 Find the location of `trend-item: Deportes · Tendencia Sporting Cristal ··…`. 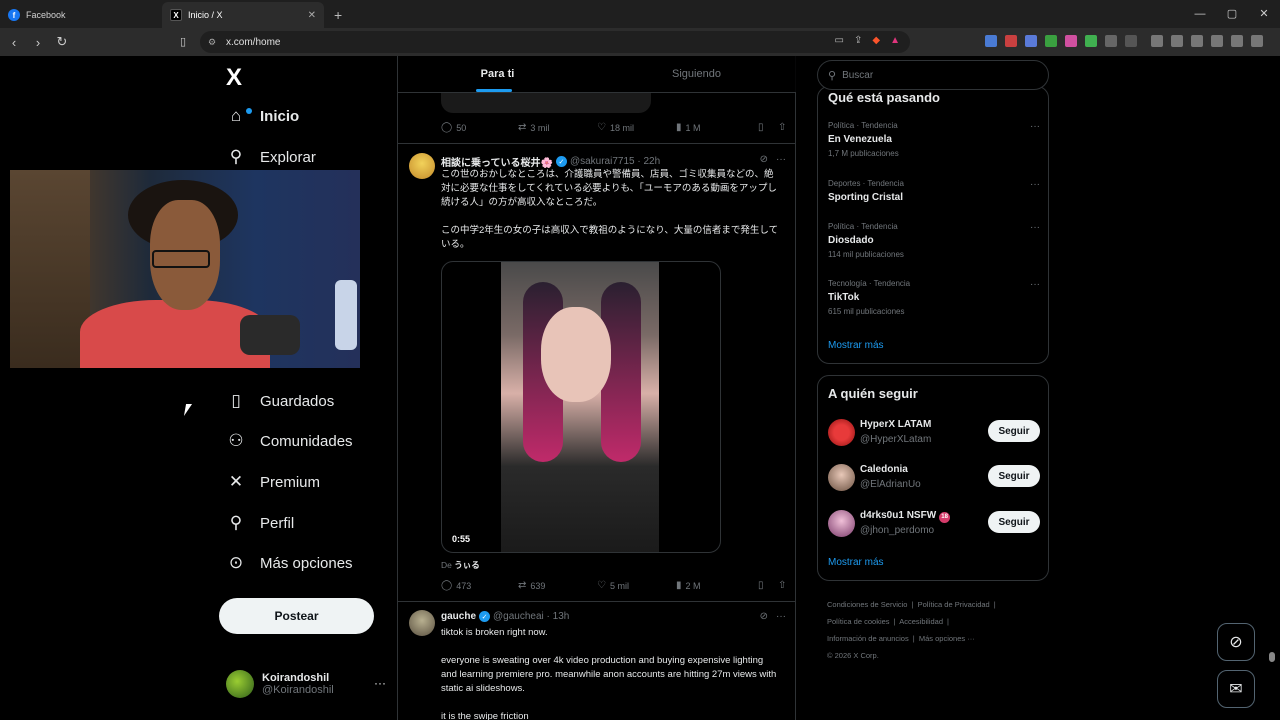

trend-item: Deportes · Tendencia Sporting Cristal ··… is located at coordinates (934, 191).